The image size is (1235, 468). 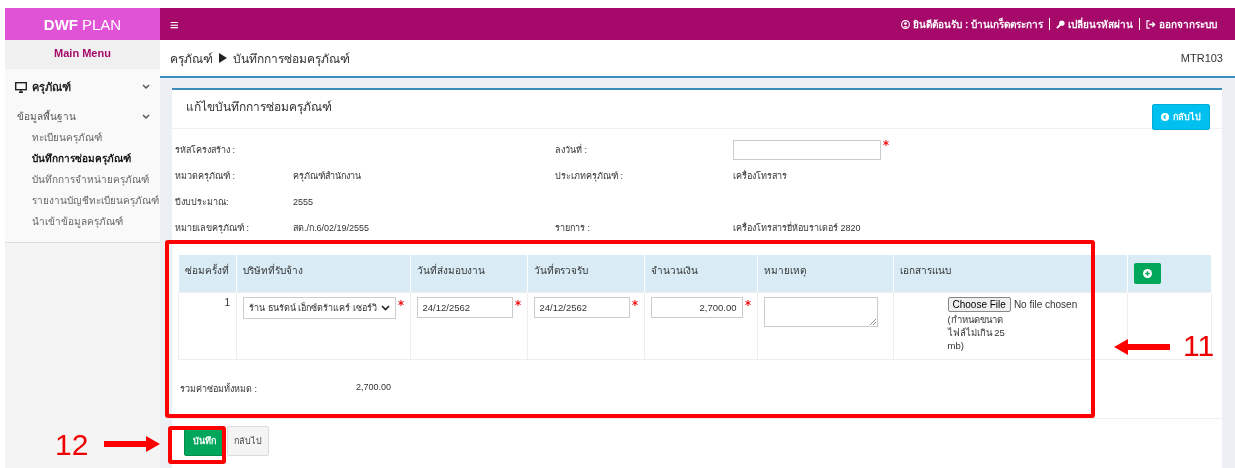 What do you see at coordinates (174, 24) in the screenshot?
I see `menu-icon: ≡` at bounding box center [174, 24].